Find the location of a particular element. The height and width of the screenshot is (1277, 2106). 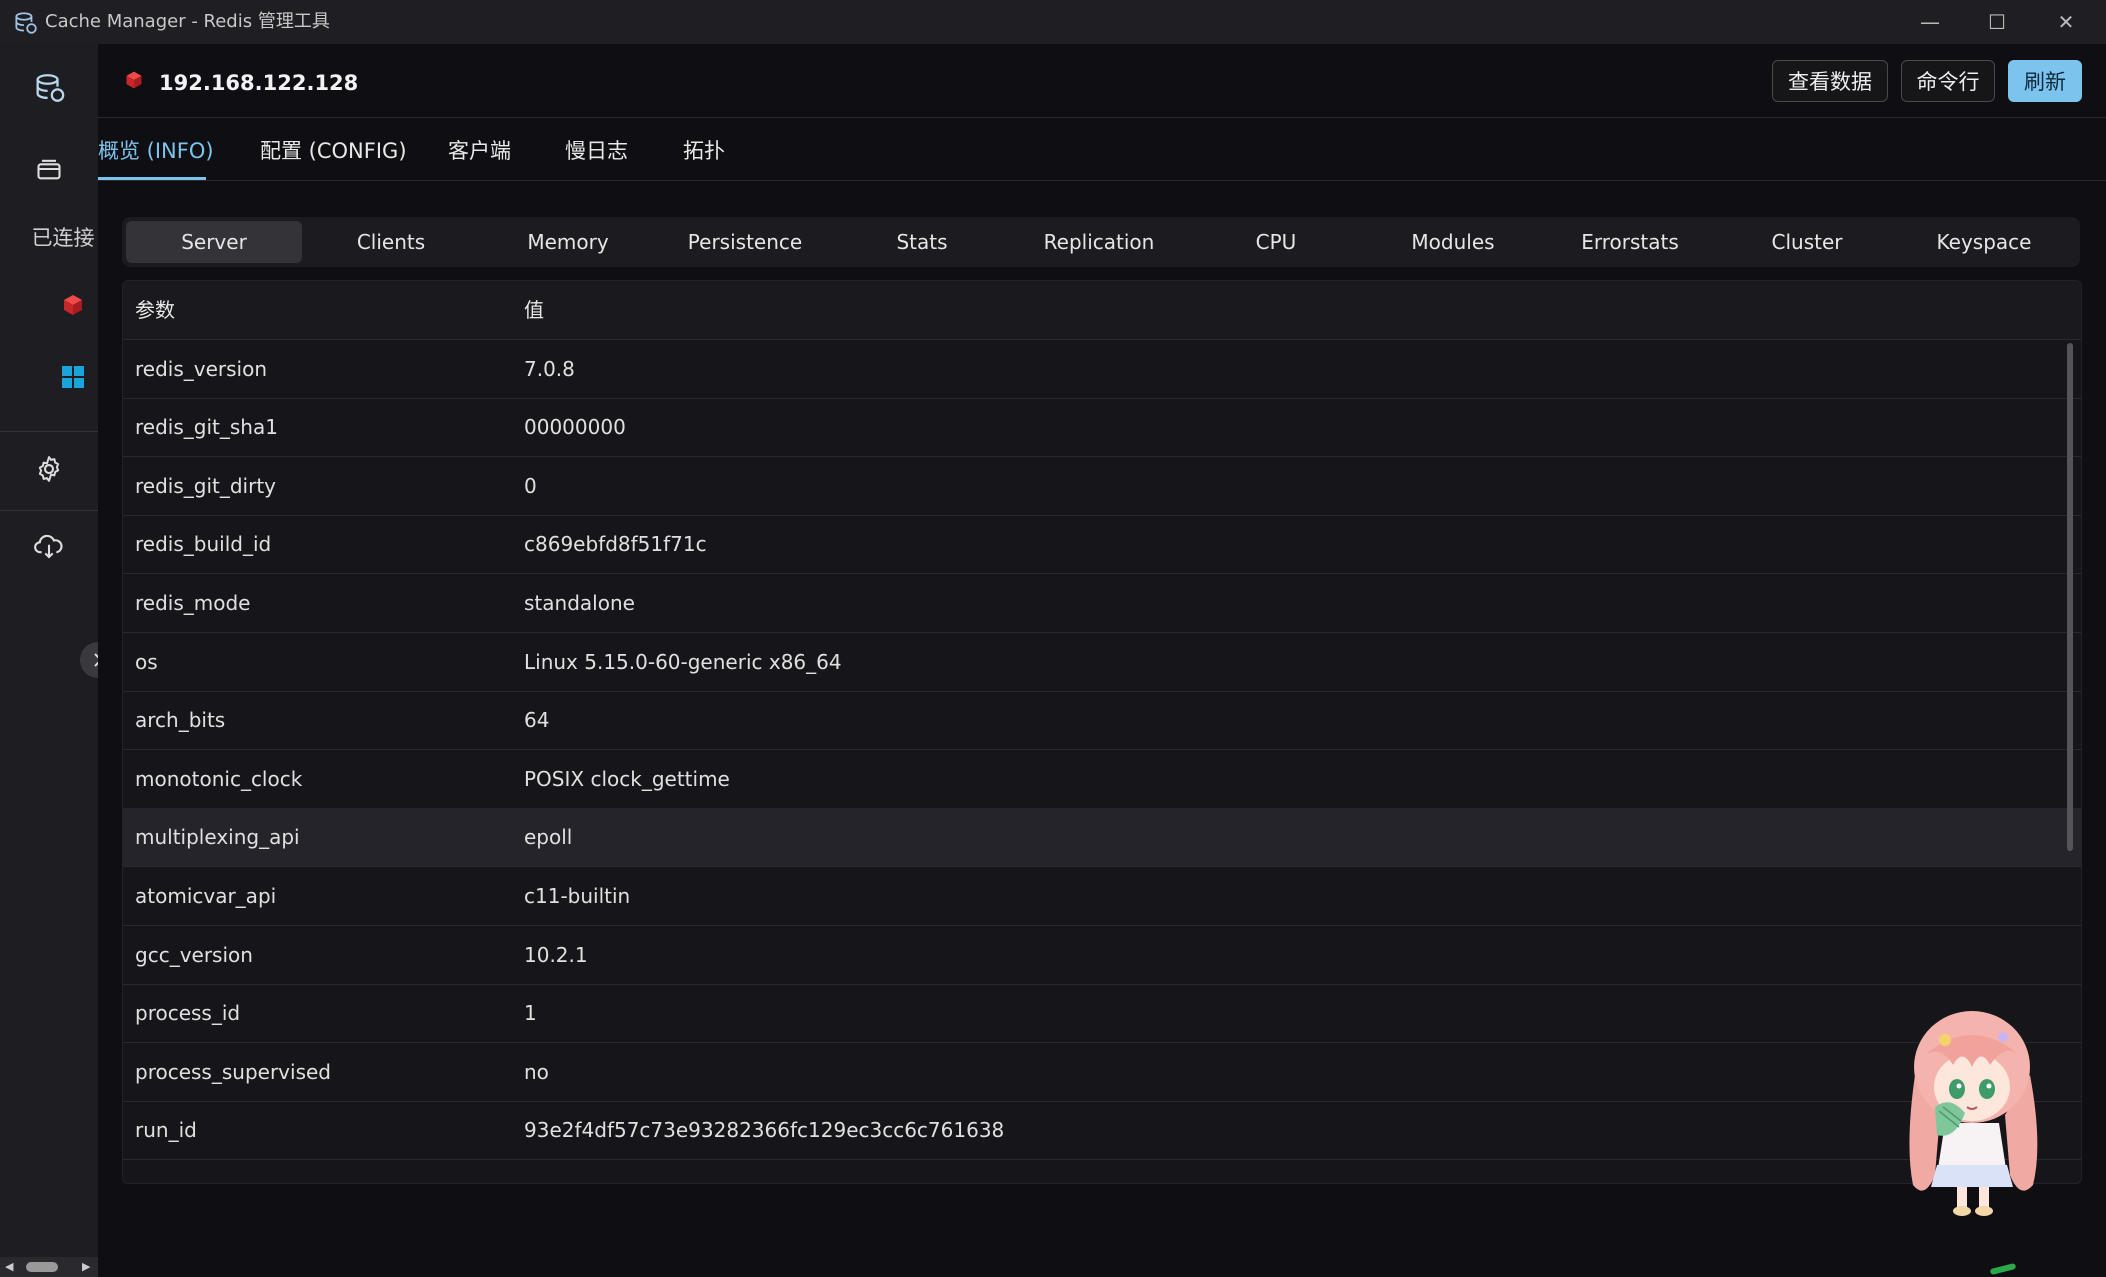

layers-icon is located at coordinates (49, 169).